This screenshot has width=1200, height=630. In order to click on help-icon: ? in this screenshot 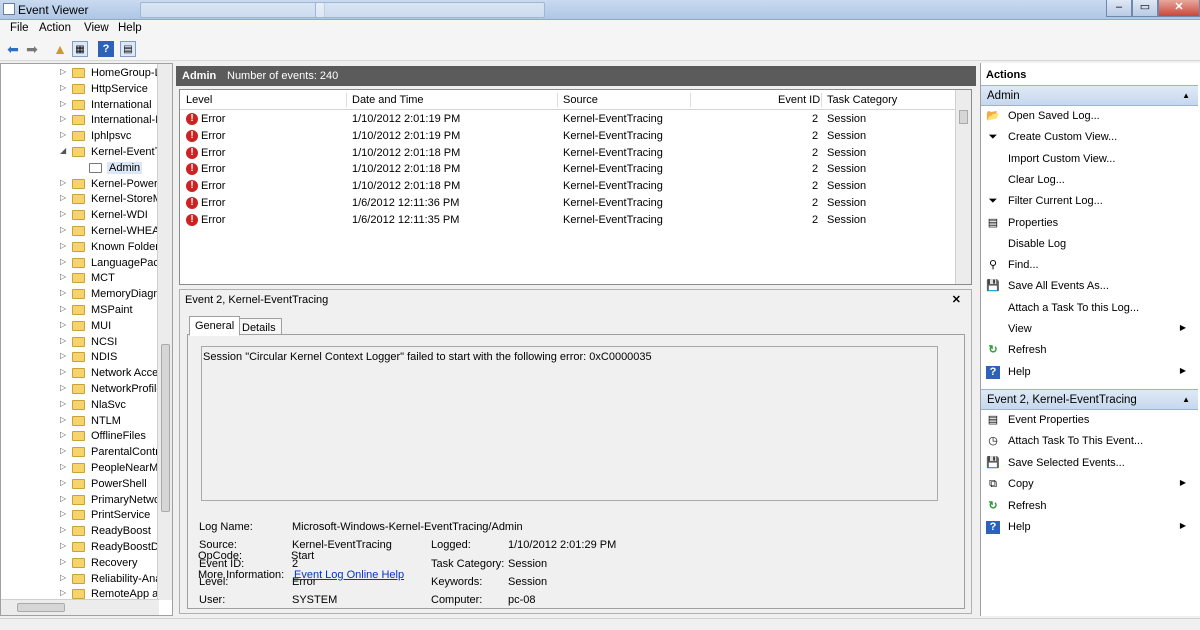, I will do `click(106, 49)`.